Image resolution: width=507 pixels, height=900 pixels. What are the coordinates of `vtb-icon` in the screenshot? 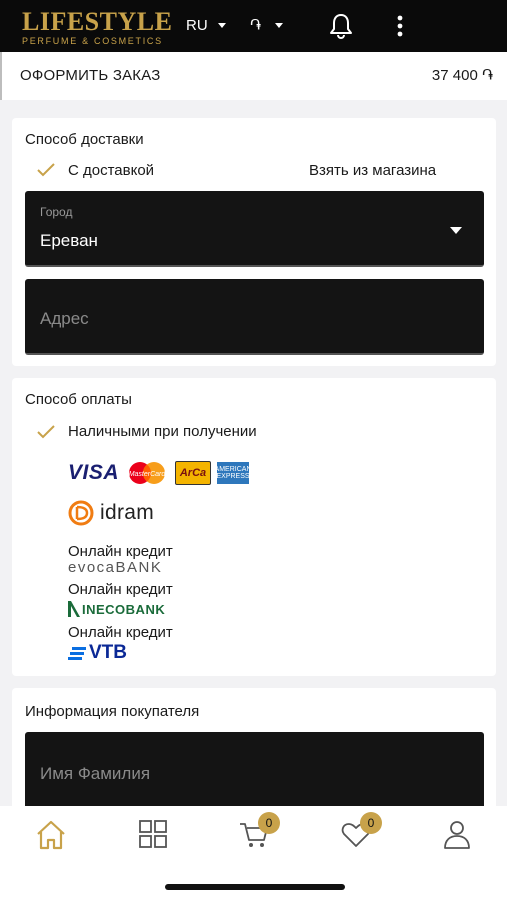 It's located at (77, 653).